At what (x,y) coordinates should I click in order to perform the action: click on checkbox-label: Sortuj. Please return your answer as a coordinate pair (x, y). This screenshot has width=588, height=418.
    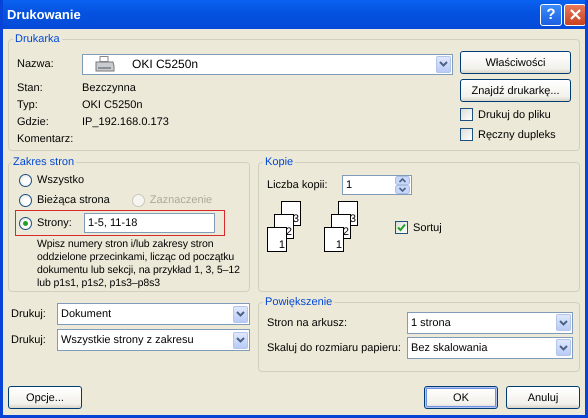
    Looking at the image, I should click on (427, 228).